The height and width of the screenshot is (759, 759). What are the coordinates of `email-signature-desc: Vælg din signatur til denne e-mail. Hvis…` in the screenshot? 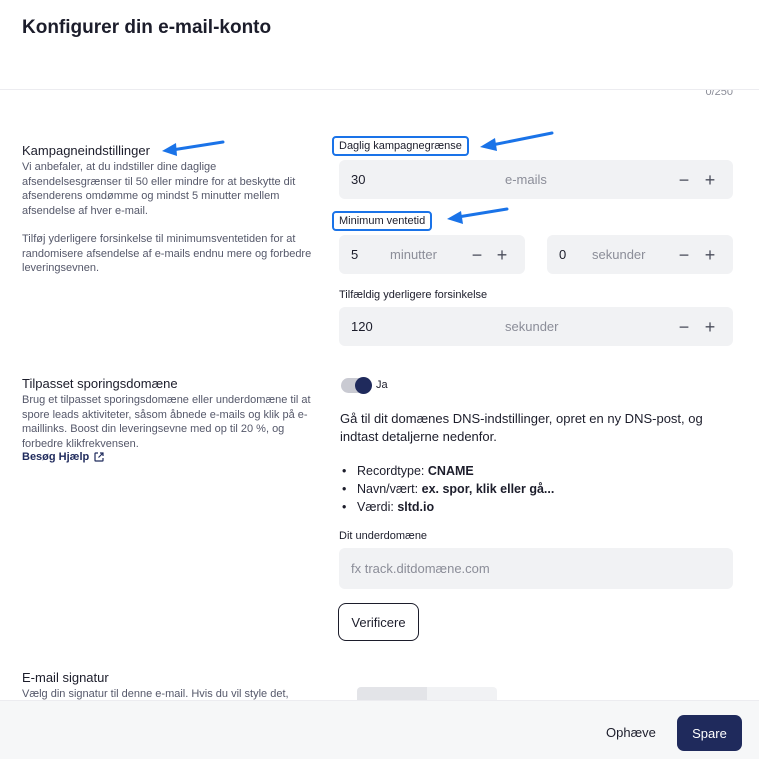 It's located at (155, 694).